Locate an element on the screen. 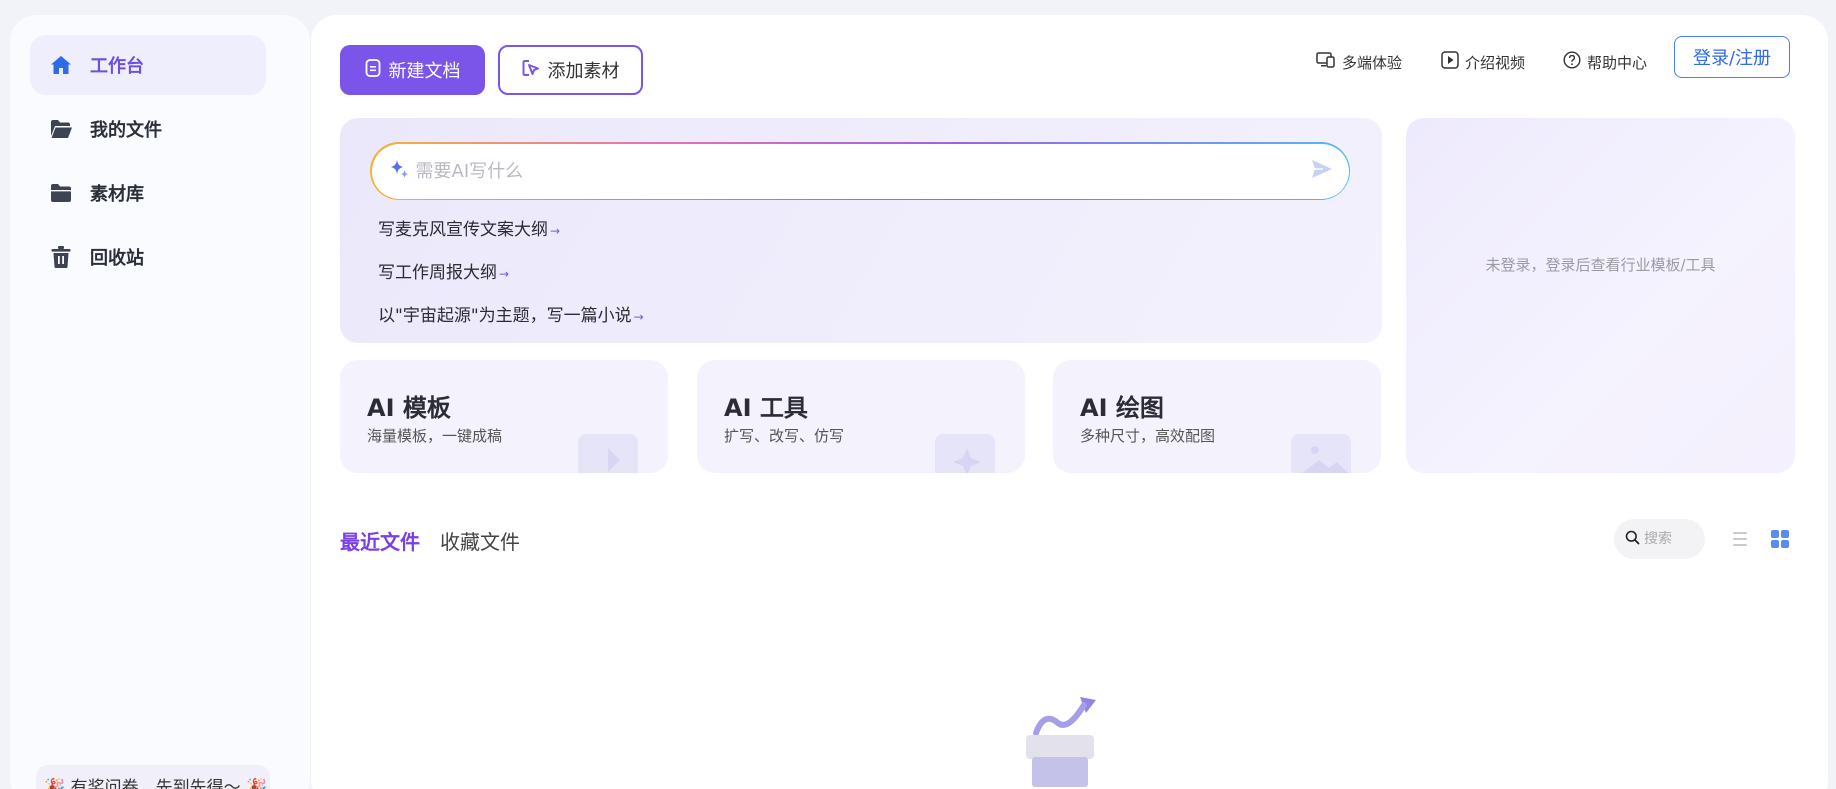 The image size is (1836, 789). card-description: 多种尺寸，高效配图 is located at coordinates (1148, 436).